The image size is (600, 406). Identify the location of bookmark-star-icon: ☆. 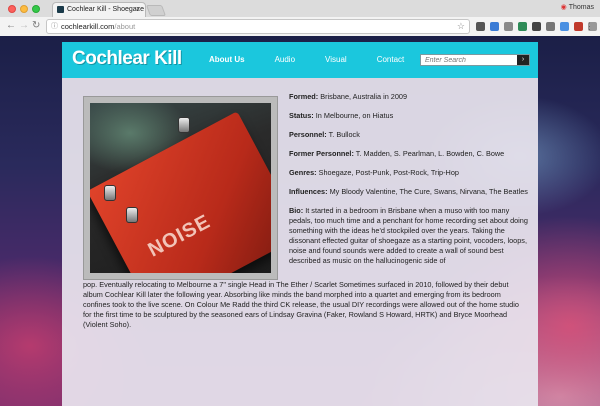
(461, 26).